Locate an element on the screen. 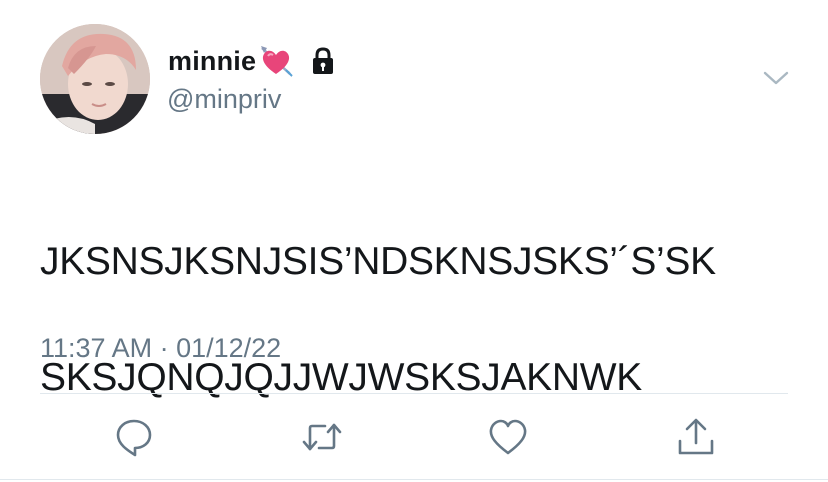 This screenshot has width=828, height=482. action-bar is located at coordinates (414, 437).